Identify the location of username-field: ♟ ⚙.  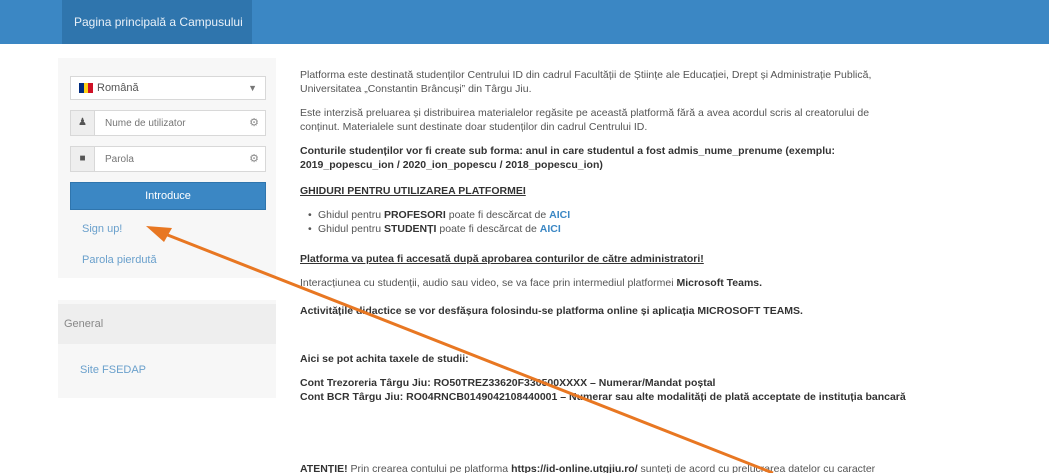
(168, 123).